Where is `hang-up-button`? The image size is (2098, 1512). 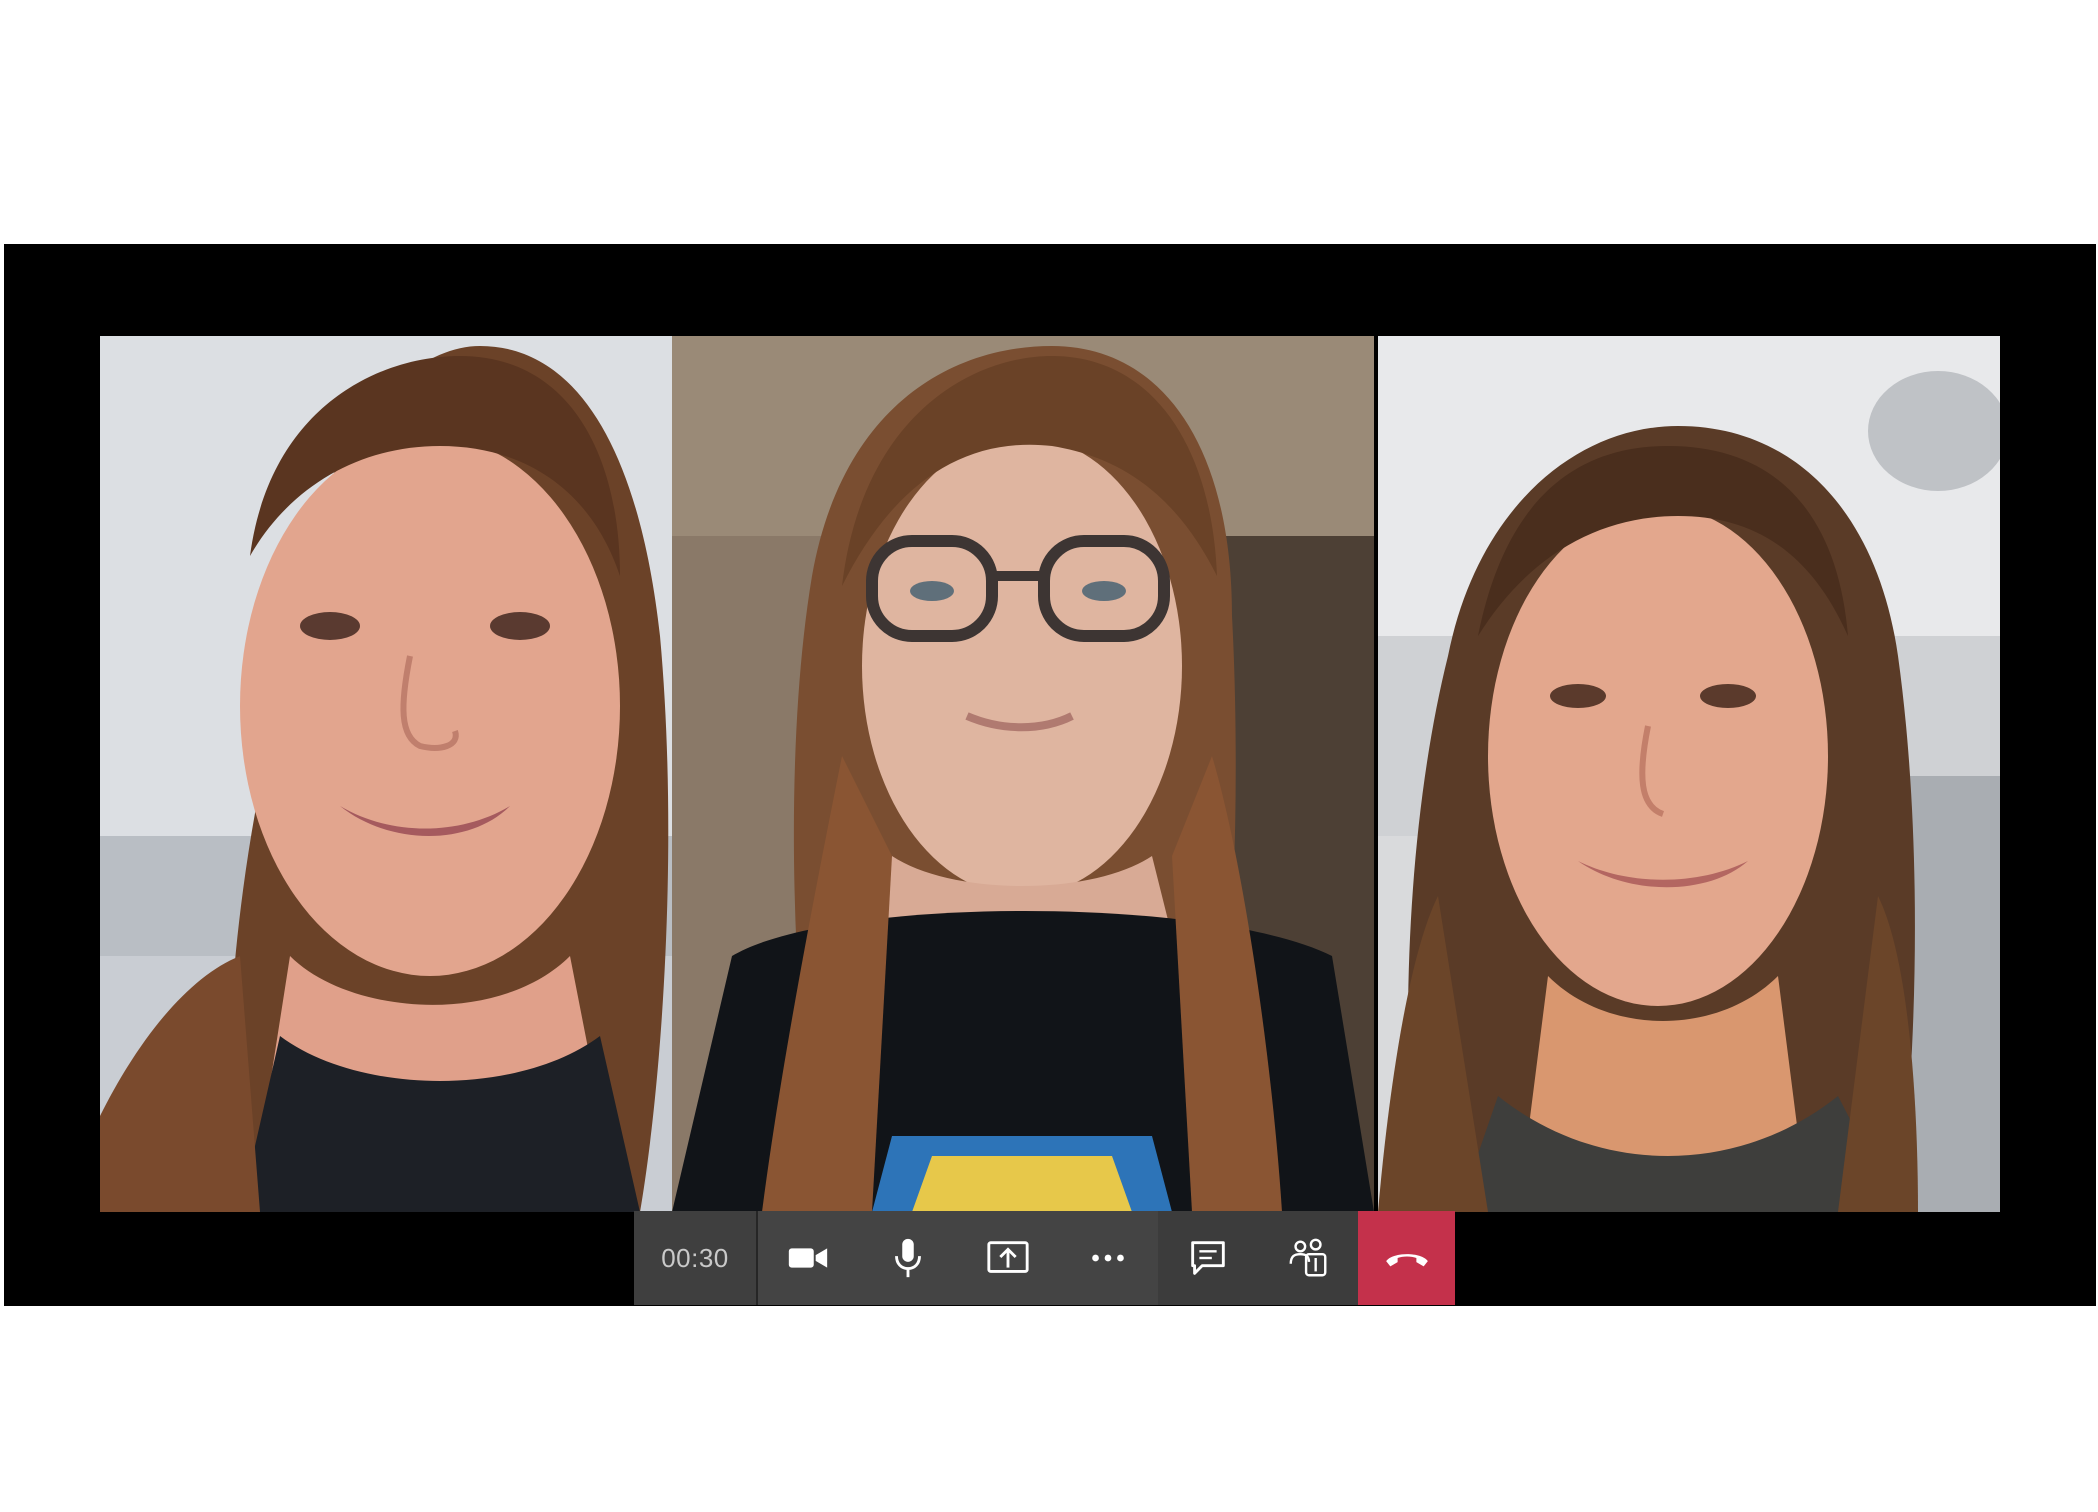
hang-up-button is located at coordinates (1406, 1258).